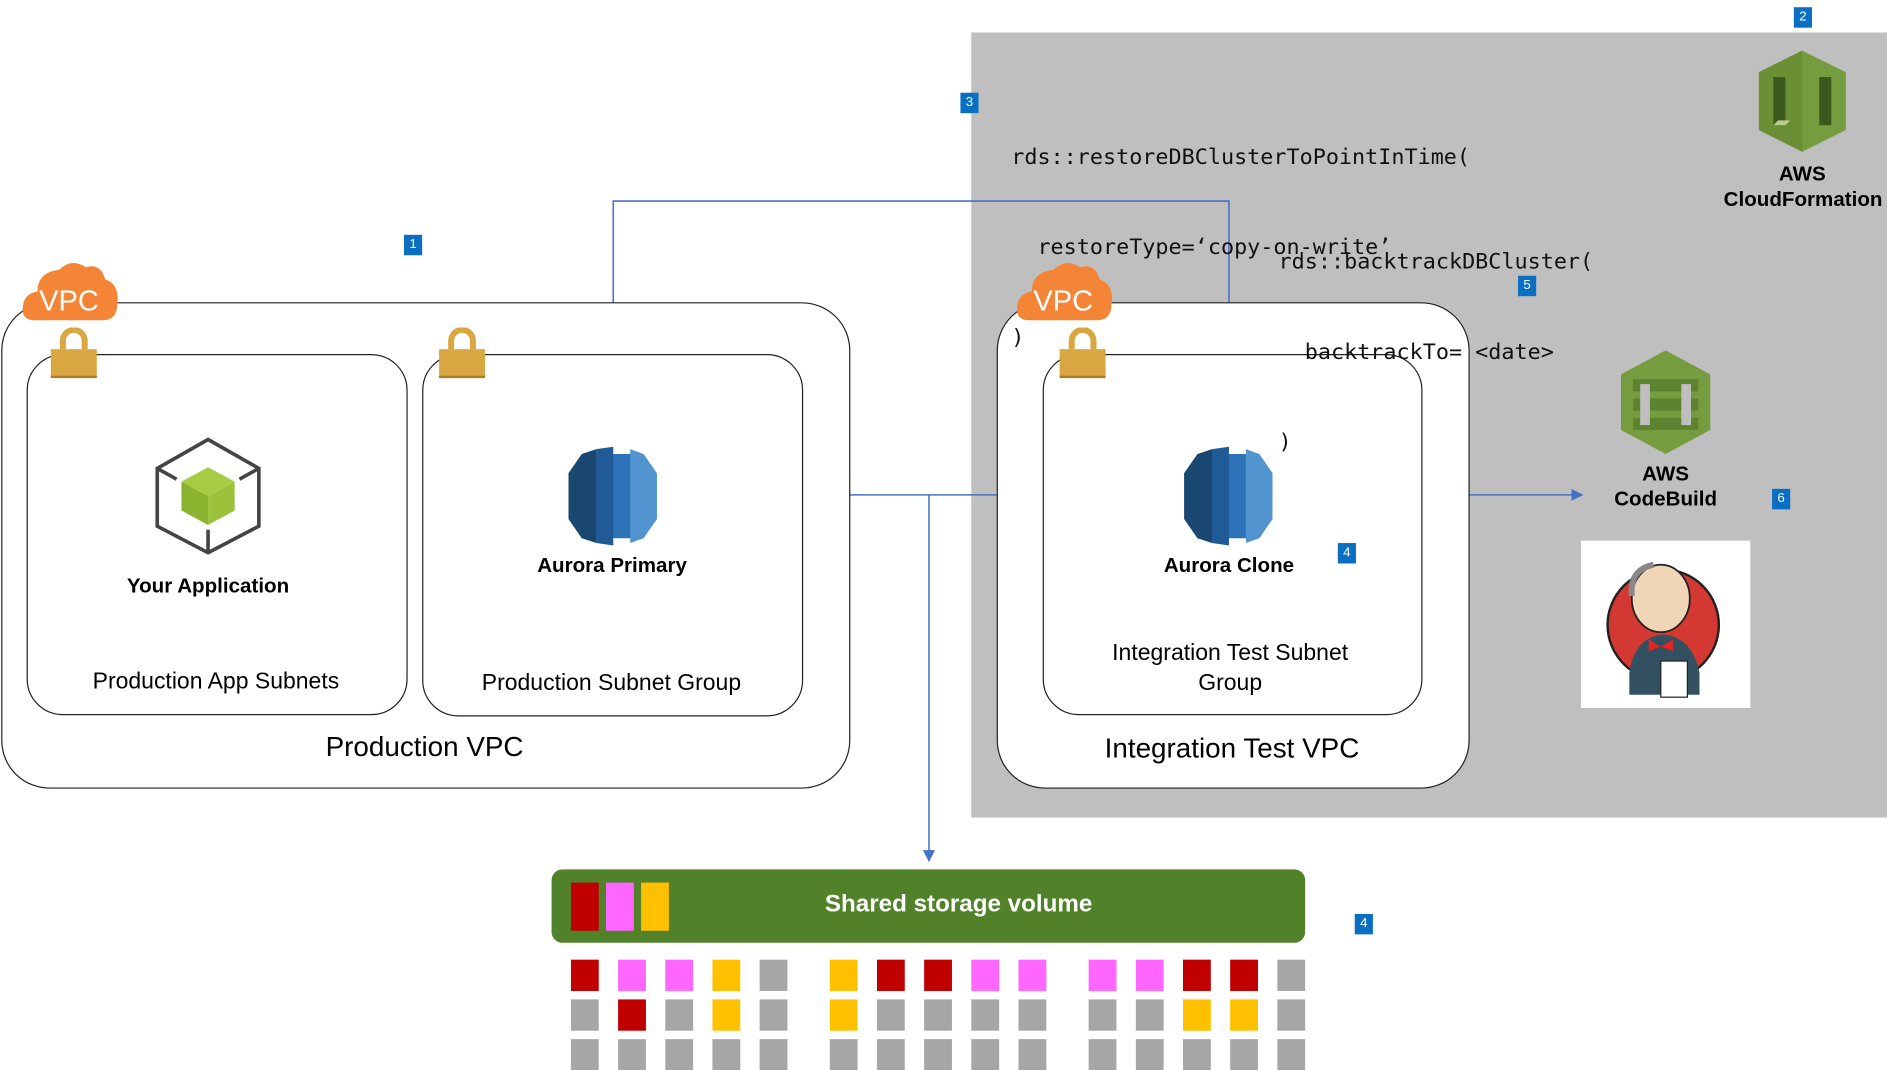  Describe the element at coordinates (1241, 157) in the screenshot. I see `code-line: rds::restoreDBClusterToPointInTime(` at that location.